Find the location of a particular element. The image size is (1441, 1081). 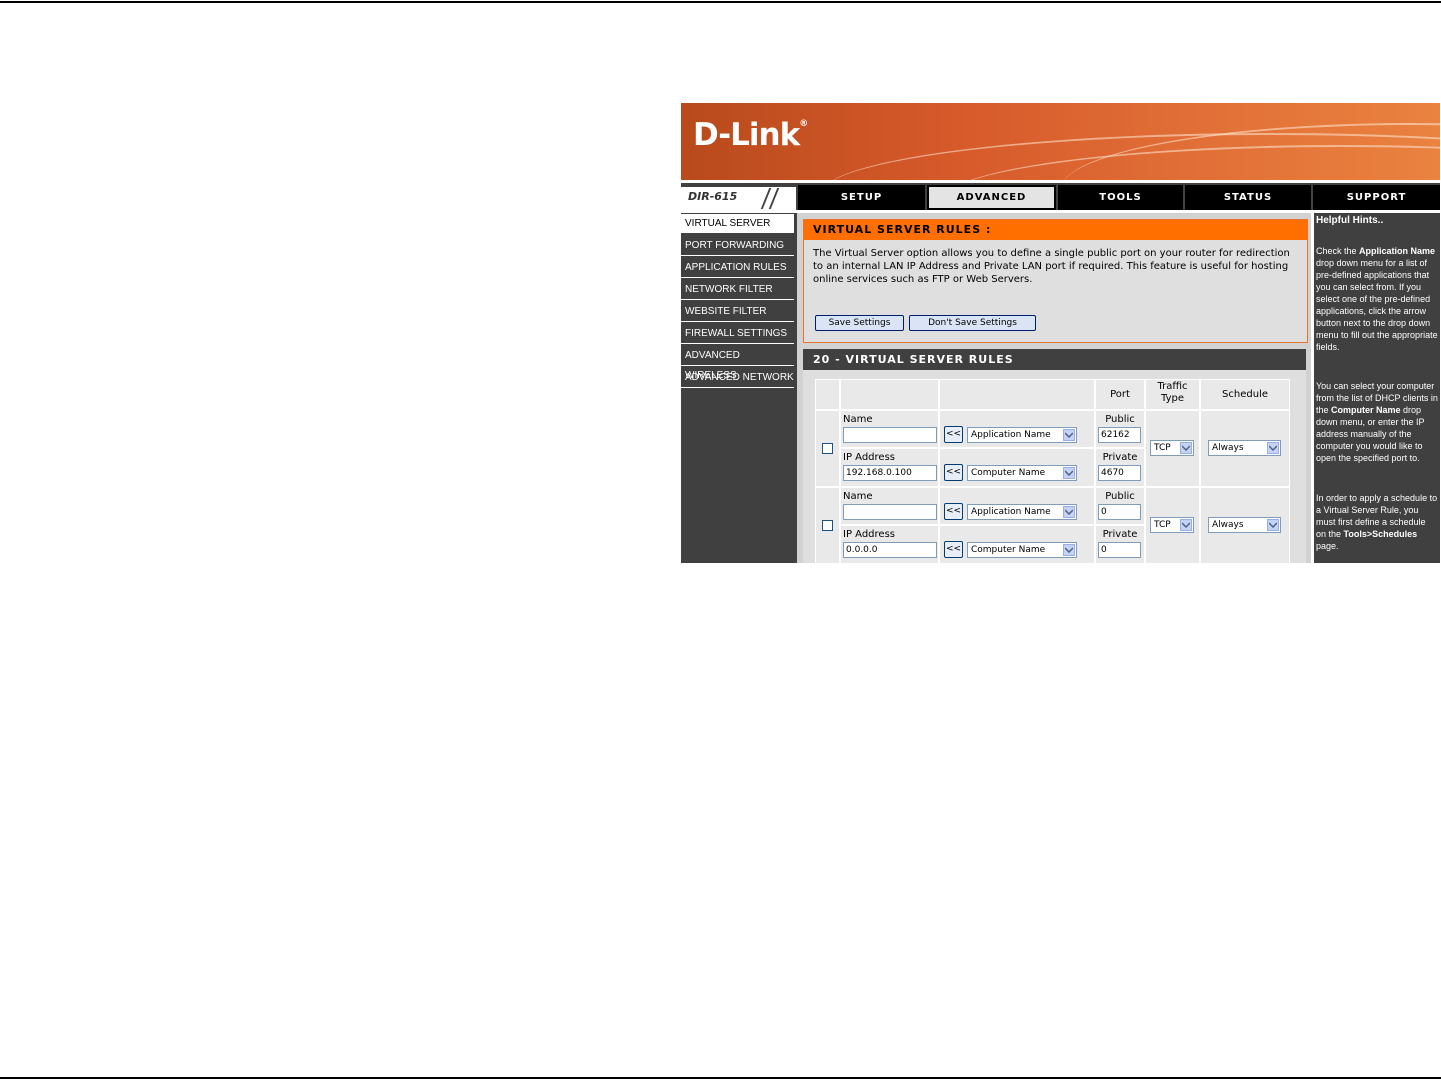

section-title: VIRTUAL SERVER RULES : is located at coordinates (1055, 230).